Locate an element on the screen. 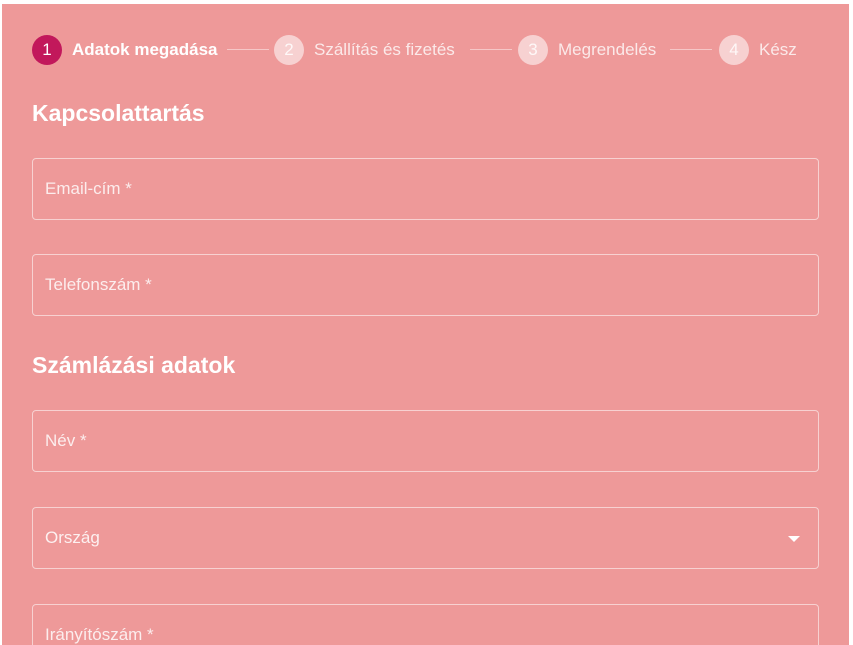 Image resolution: width=853 pixels, height=645 pixels. email-field is located at coordinates (425, 189).